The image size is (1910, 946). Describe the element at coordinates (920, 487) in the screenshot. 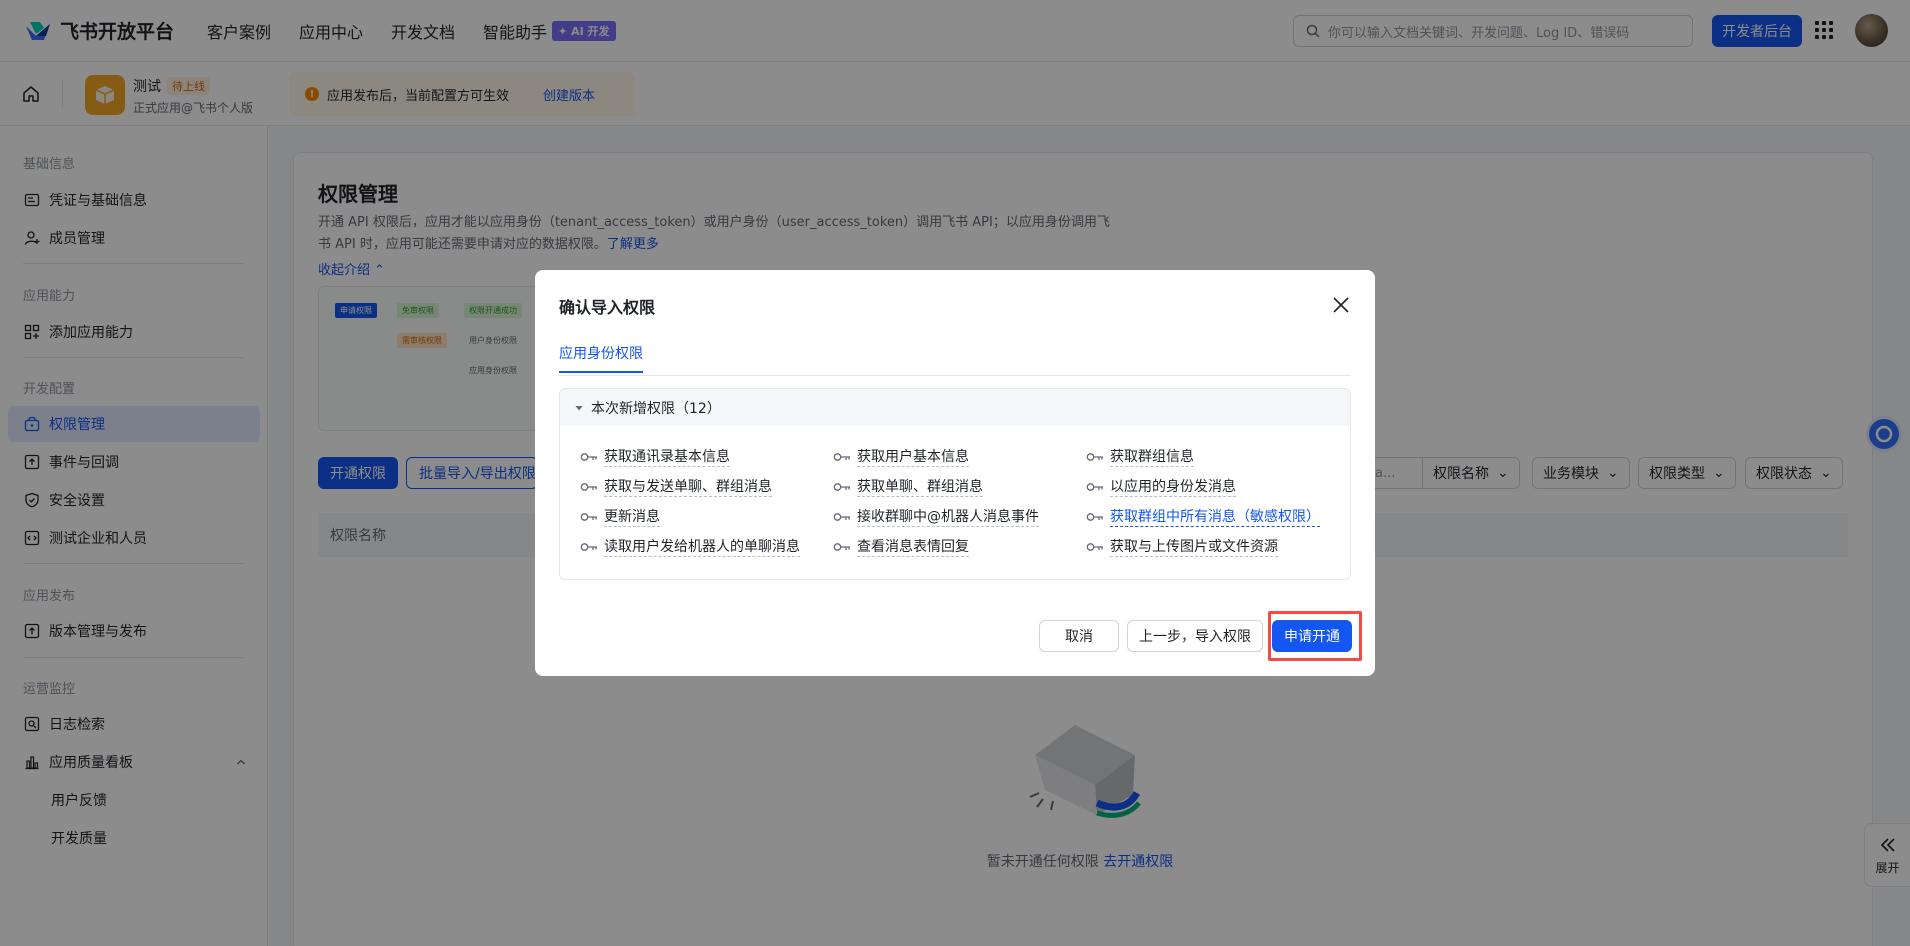

I see `permission-label: 获取单聊、群组消息` at that location.